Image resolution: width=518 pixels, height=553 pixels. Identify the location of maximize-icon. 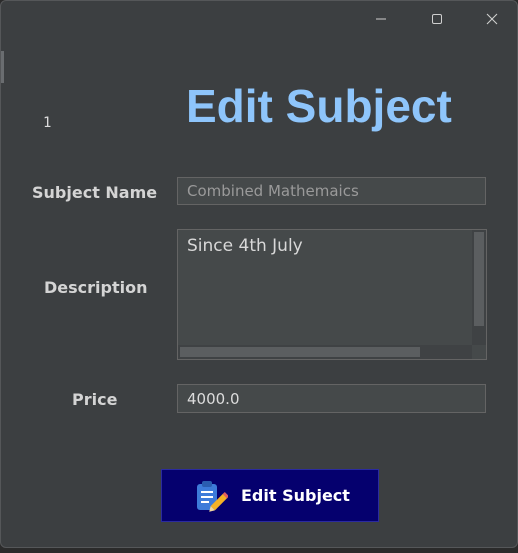
(437, 19).